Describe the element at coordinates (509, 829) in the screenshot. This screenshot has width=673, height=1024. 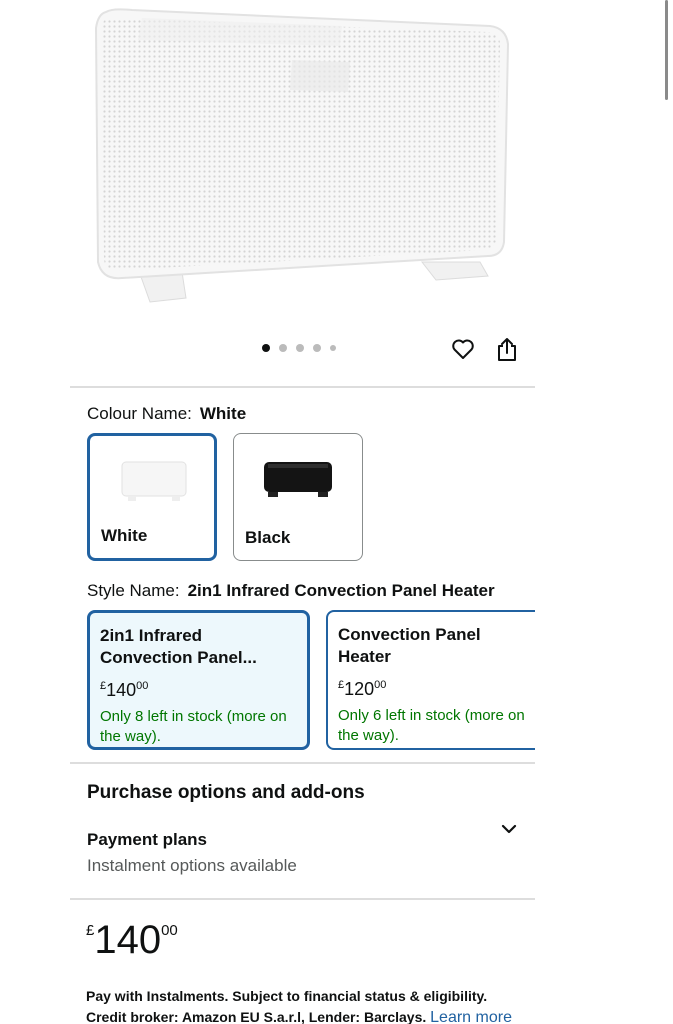
I see `chevron-down-icon` at that location.